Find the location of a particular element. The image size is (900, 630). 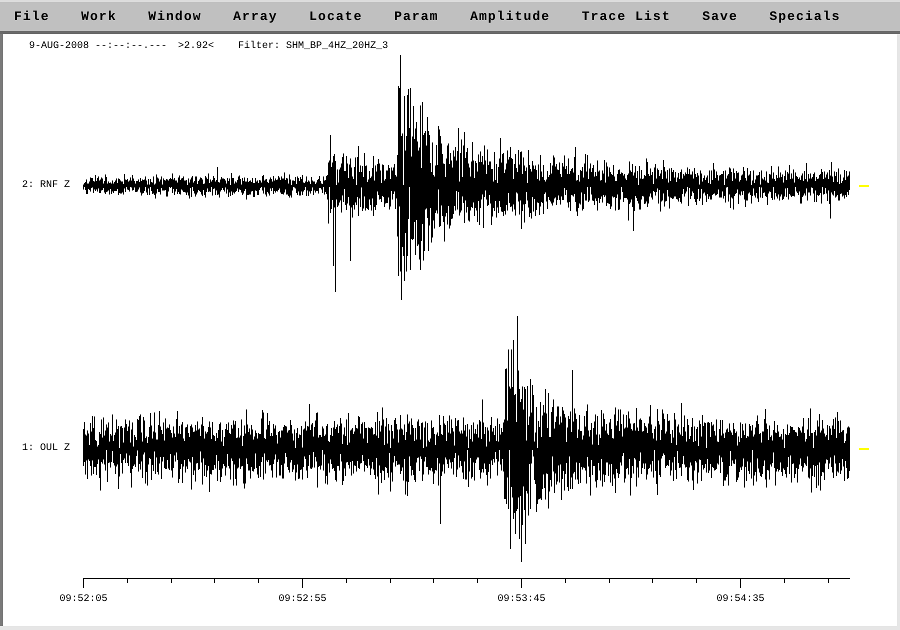

time-label: 09:53:45 is located at coordinates (522, 599).